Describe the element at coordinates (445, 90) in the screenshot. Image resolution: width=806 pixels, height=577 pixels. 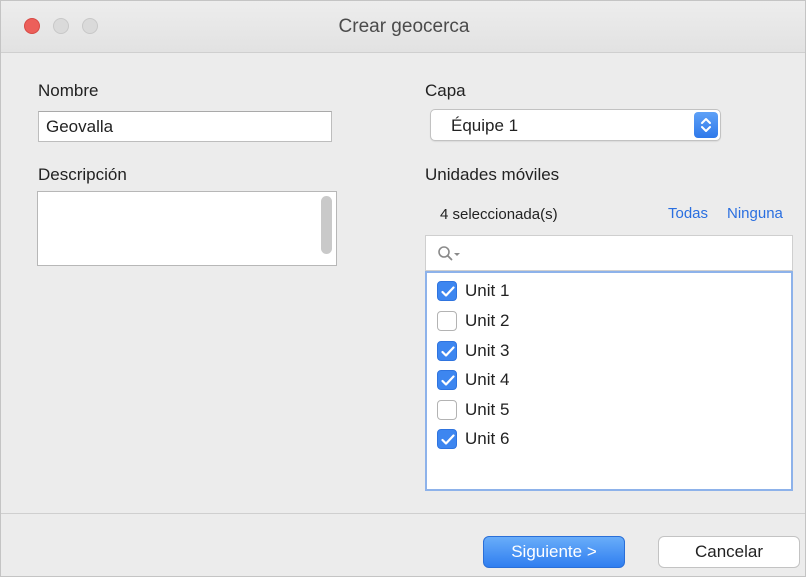
I see `layer-label: Capa` at that location.